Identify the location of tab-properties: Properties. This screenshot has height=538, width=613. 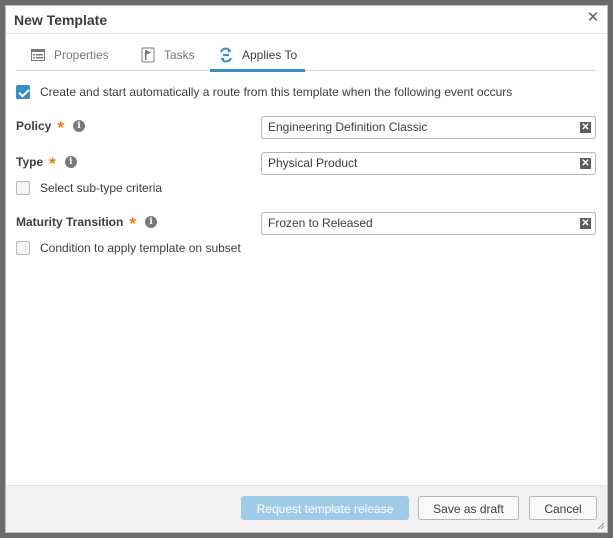
(69, 55).